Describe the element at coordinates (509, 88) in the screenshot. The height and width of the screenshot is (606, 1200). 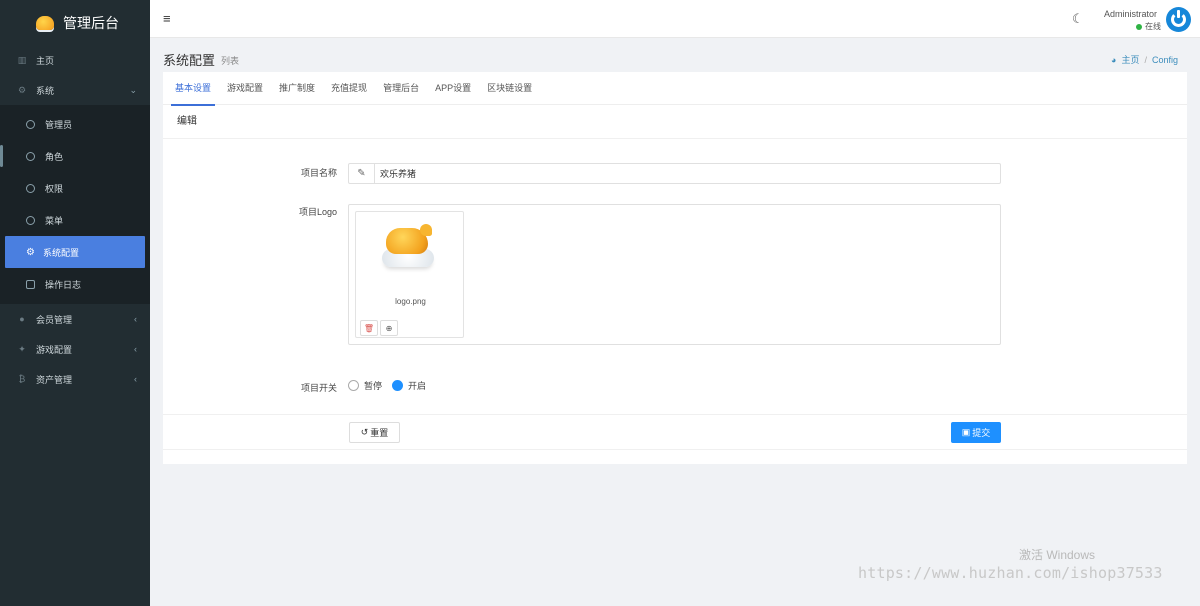
I see `tab-blockchain-settings: 区块链设置` at that location.